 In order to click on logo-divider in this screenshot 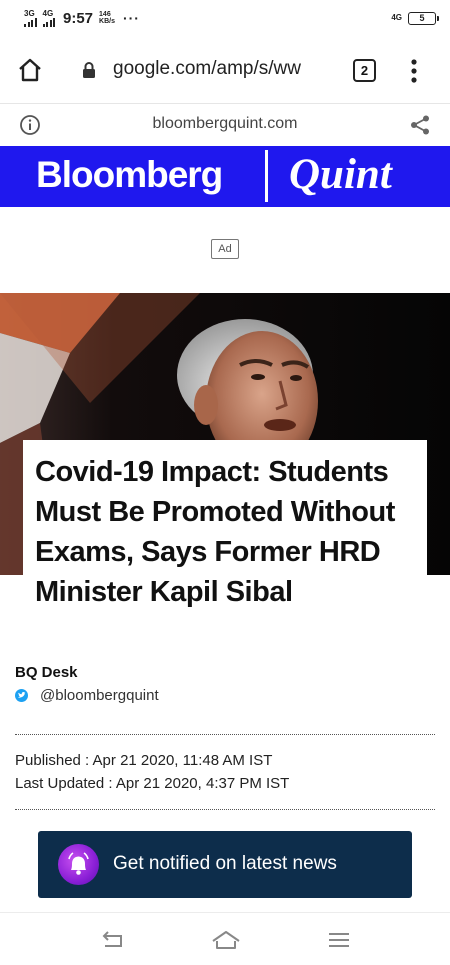, I will do `click(266, 176)`.